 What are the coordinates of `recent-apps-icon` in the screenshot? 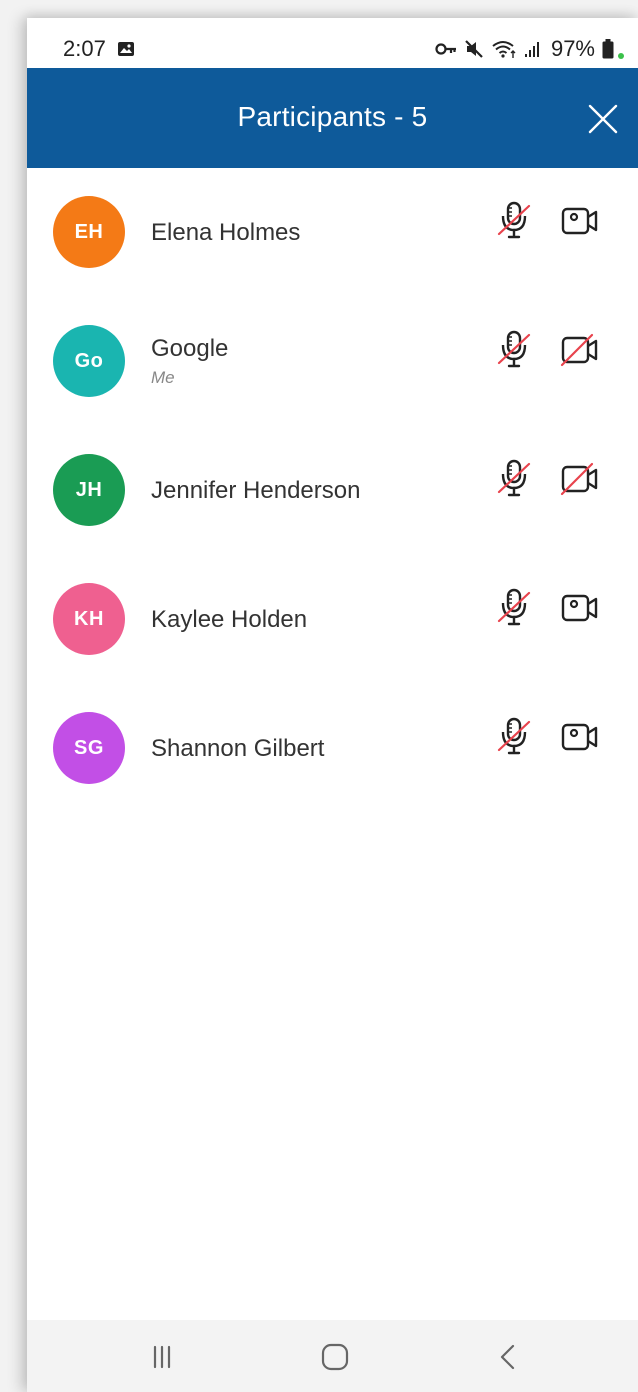 It's located at (162, 1357).